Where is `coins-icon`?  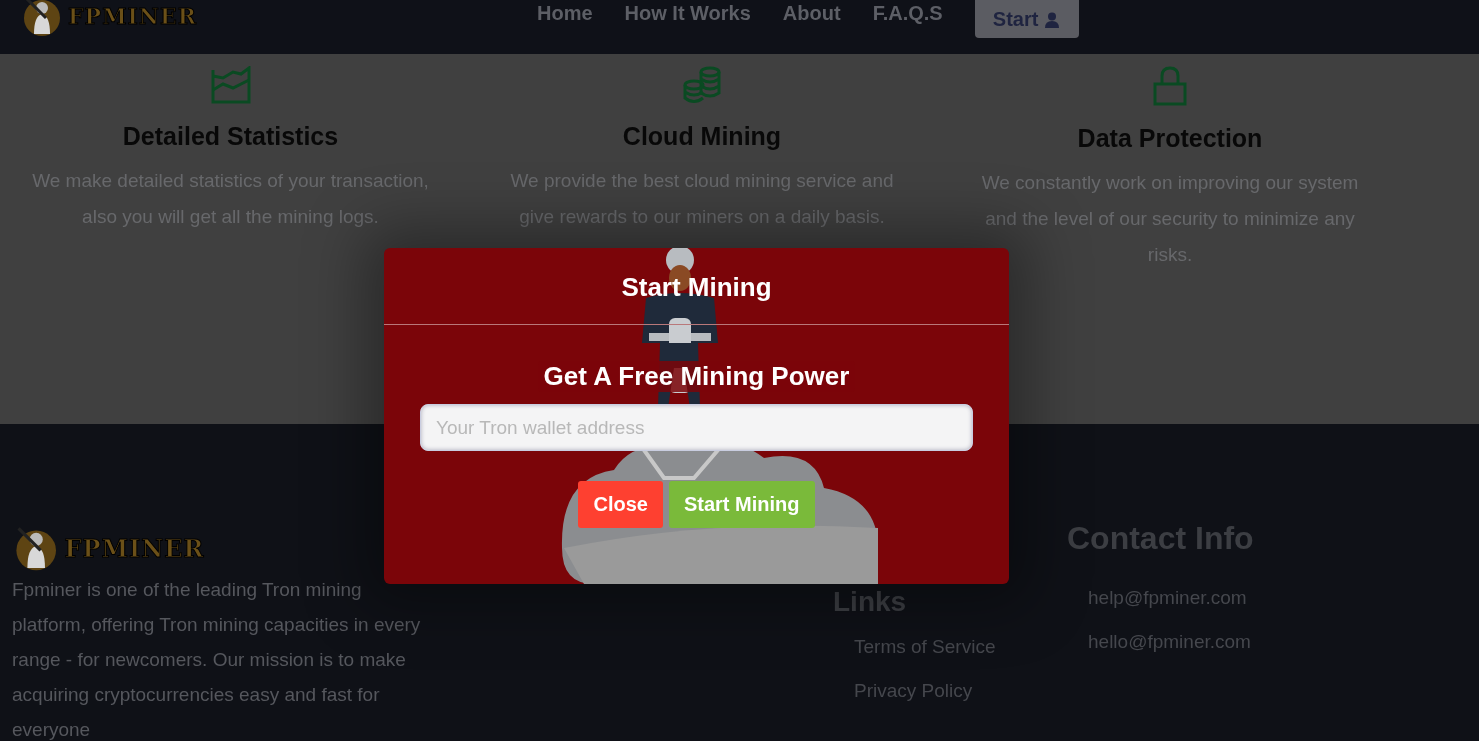 coins-icon is located at coordinates (702, 85).